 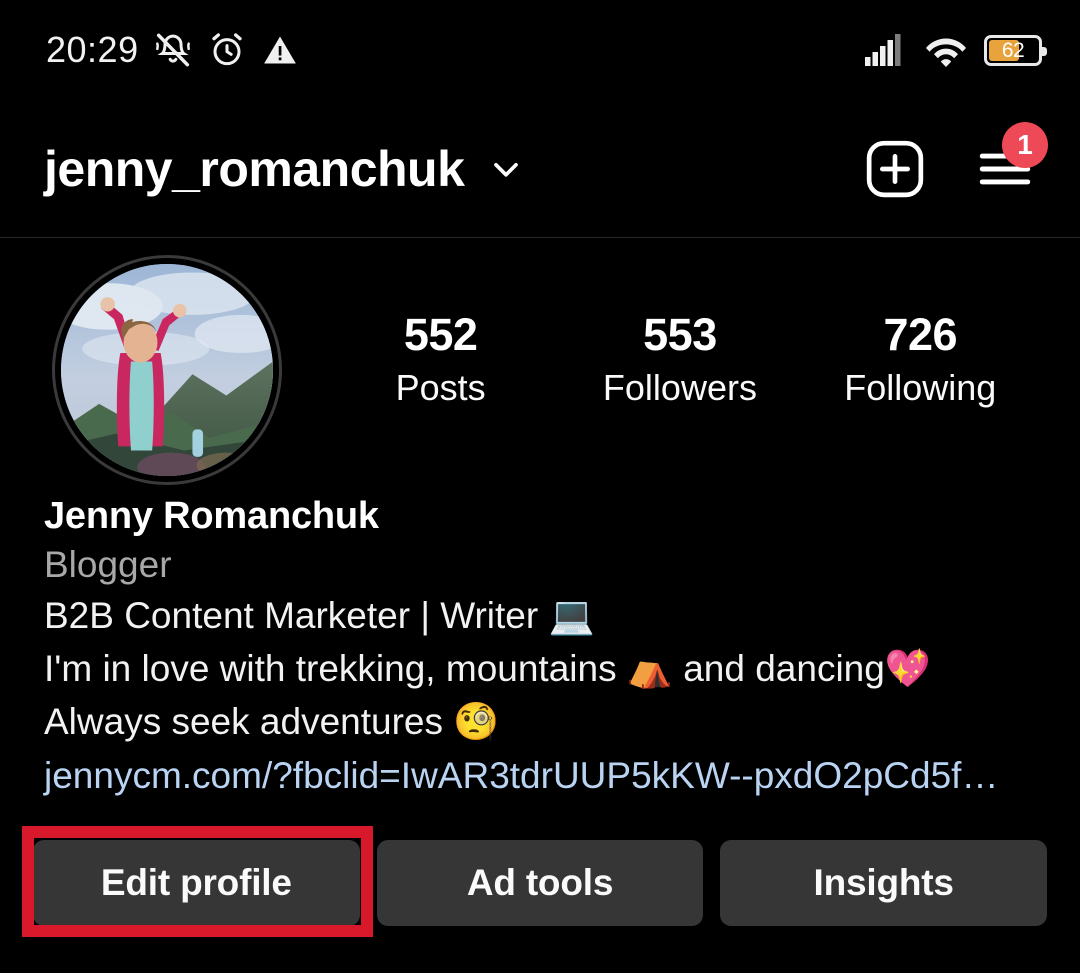 I want to click on menu-notification-badge: 1, so click(x=1025, y=144).